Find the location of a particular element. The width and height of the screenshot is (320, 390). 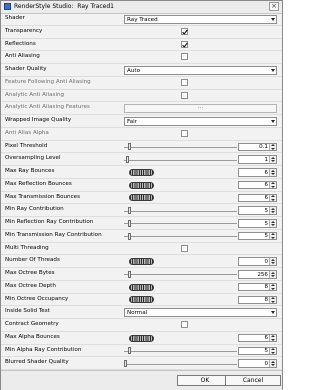

checkbox-anti-alias-alpha is located at coordinates (184, 133).